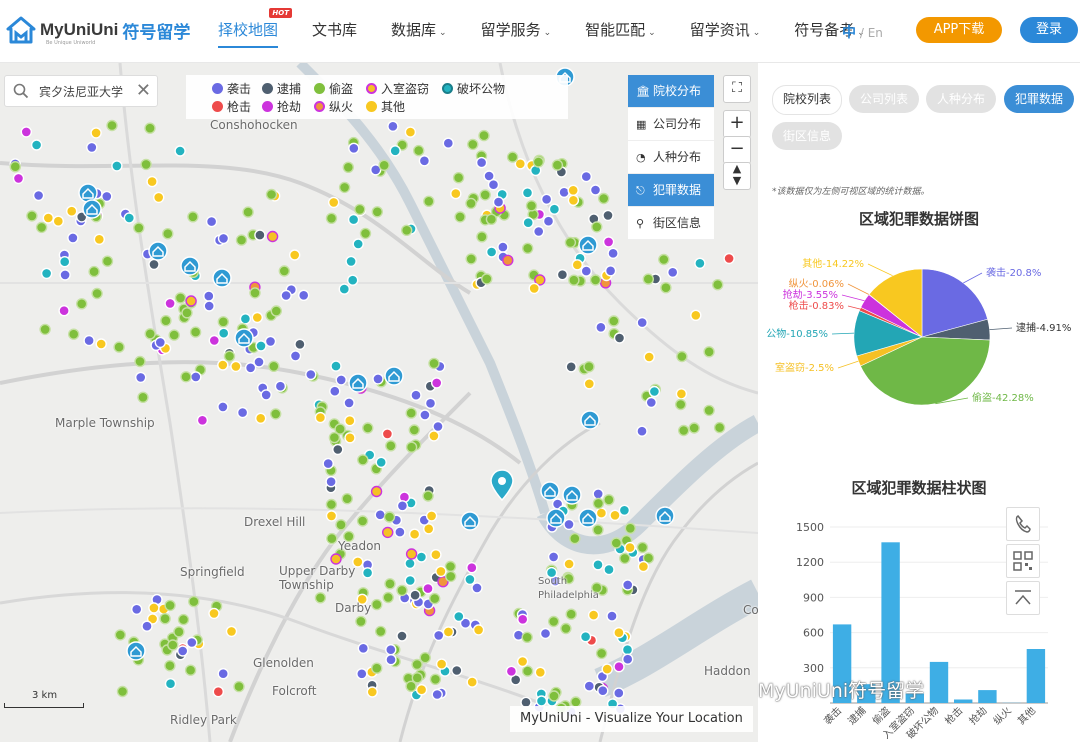 The height and width of the screenshot is (742, 1080). I want to click on legend-item-theft: 偷盗, so click(333, 89).